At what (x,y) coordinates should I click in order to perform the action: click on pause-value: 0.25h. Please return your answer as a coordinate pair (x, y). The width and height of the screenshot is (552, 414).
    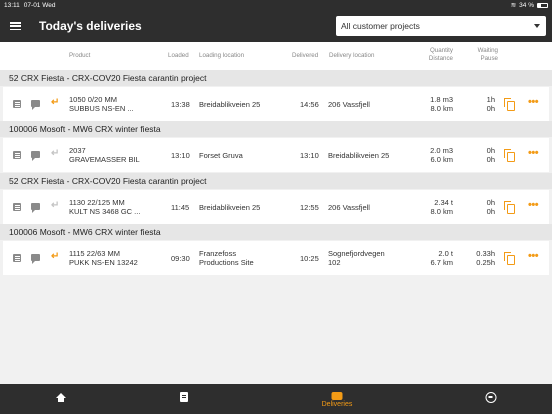
    Looking at the image, I should click on (485, 262).